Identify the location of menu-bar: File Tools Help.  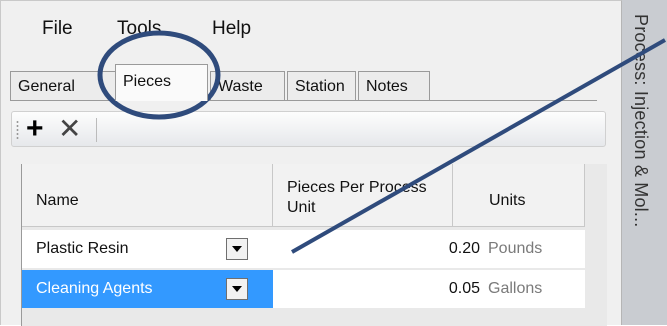
(311, 25).